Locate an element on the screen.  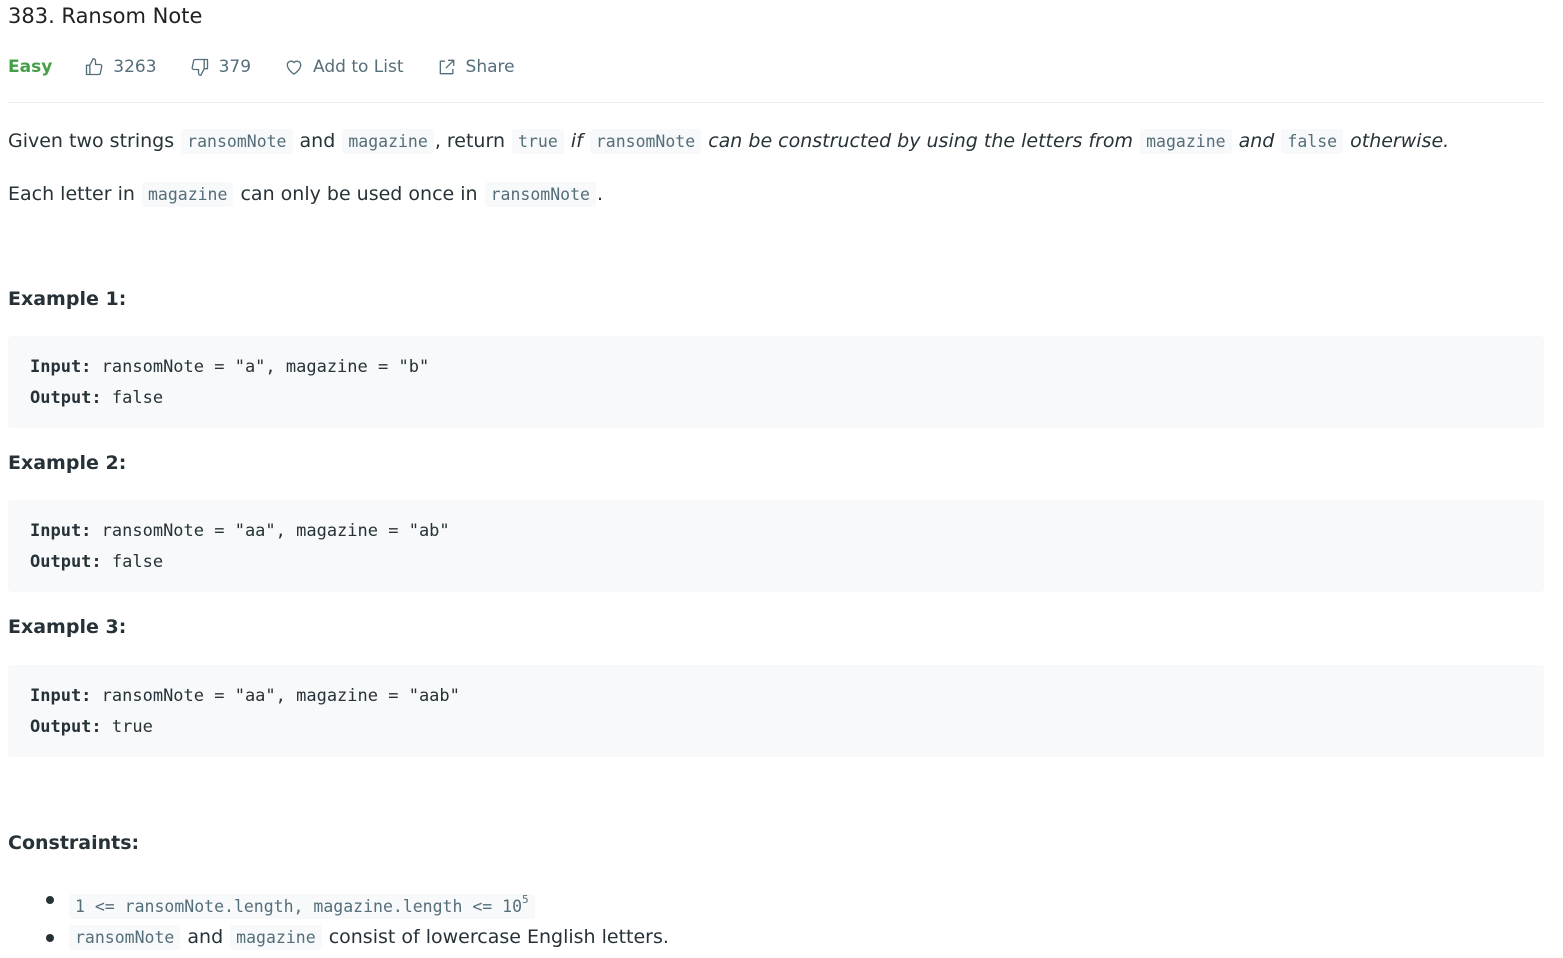
constraints-heading: Constraints: is located at coordinates (74, 843).